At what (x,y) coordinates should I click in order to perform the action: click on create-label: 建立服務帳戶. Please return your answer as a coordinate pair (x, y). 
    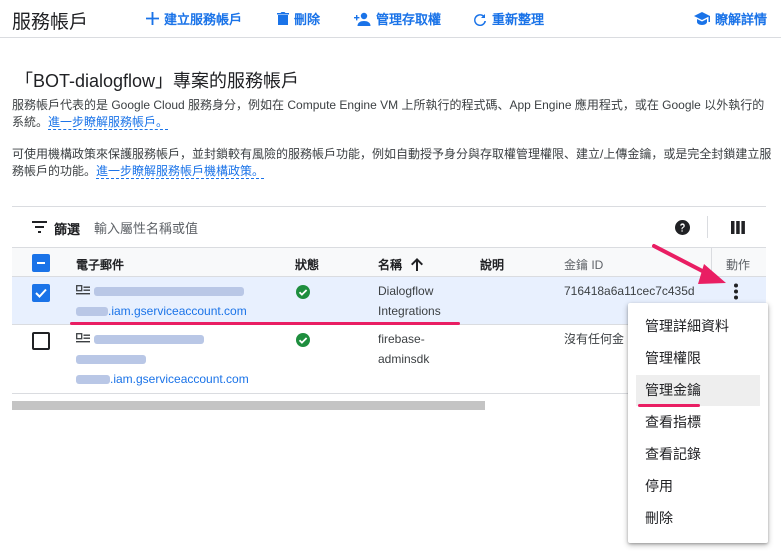
    Looking at the image, I should click on (203, 19).